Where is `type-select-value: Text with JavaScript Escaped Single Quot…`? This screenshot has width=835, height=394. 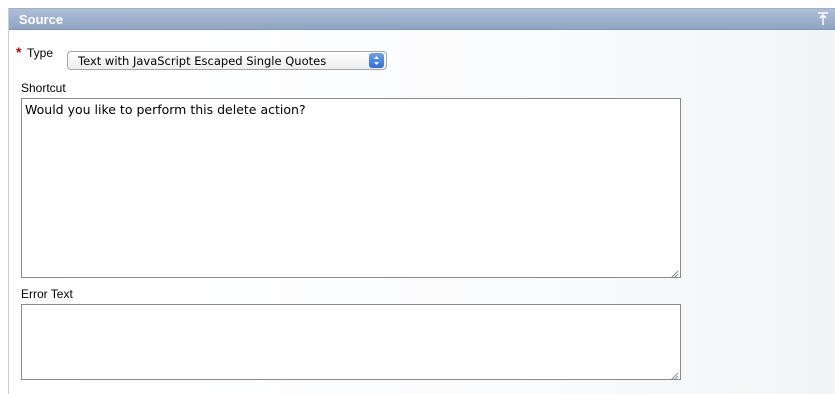
type-select-value: Text with JavaScript Escaped Single Quot… is located at coordinates (202, 61).